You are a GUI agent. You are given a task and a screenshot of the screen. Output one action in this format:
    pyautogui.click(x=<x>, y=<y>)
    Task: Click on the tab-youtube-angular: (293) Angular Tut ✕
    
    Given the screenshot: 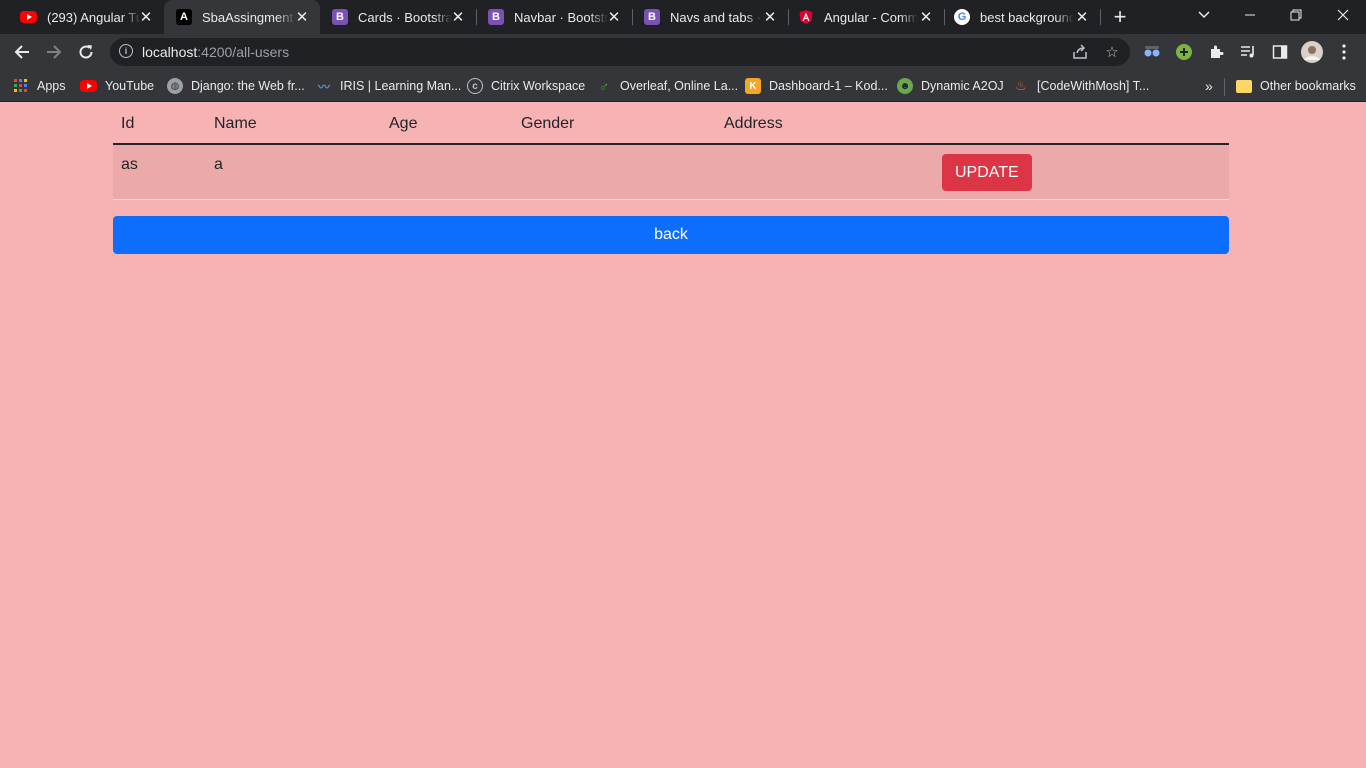 What is the action you would take?
    pyautogui.click(x=86, y=17)
    